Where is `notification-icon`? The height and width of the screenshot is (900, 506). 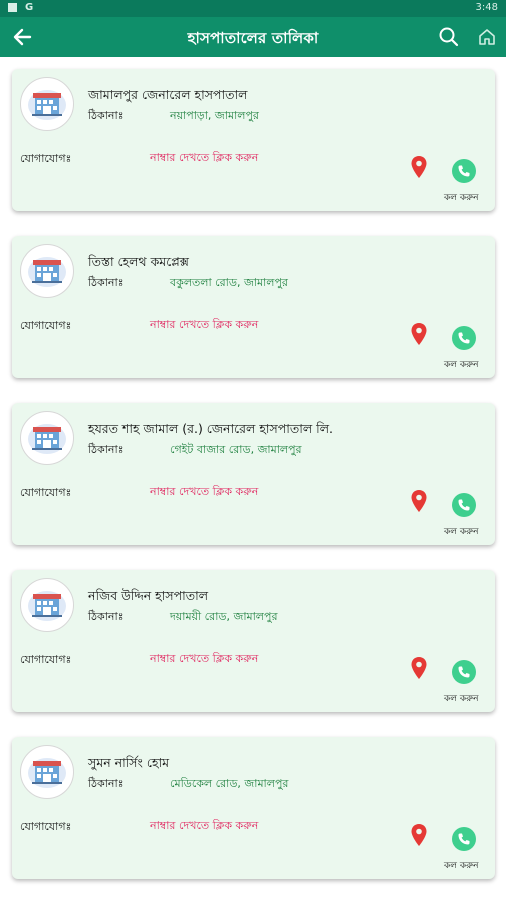 notification-icon is located at coordinates (12, 7).